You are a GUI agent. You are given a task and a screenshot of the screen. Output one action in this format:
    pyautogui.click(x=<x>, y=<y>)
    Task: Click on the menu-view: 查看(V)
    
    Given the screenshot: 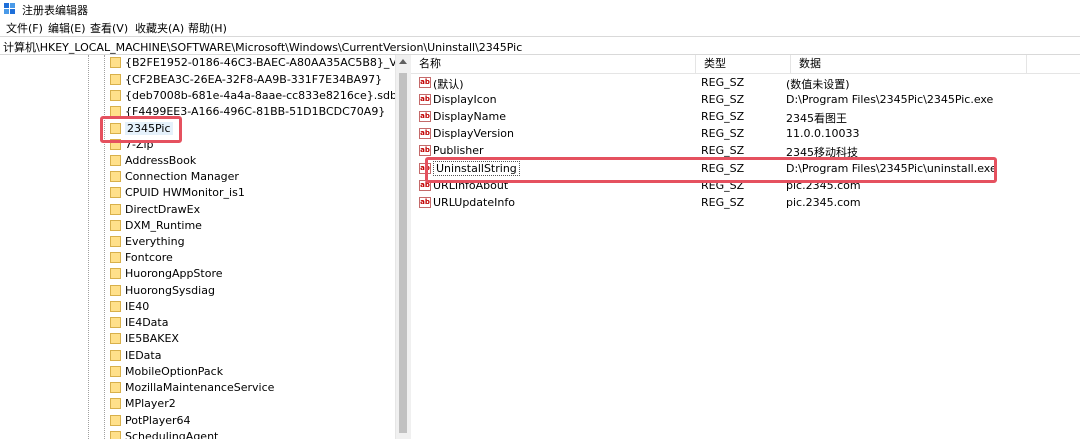 What is the action you would take?
    pyautogui.click(x=109, y=28)
    